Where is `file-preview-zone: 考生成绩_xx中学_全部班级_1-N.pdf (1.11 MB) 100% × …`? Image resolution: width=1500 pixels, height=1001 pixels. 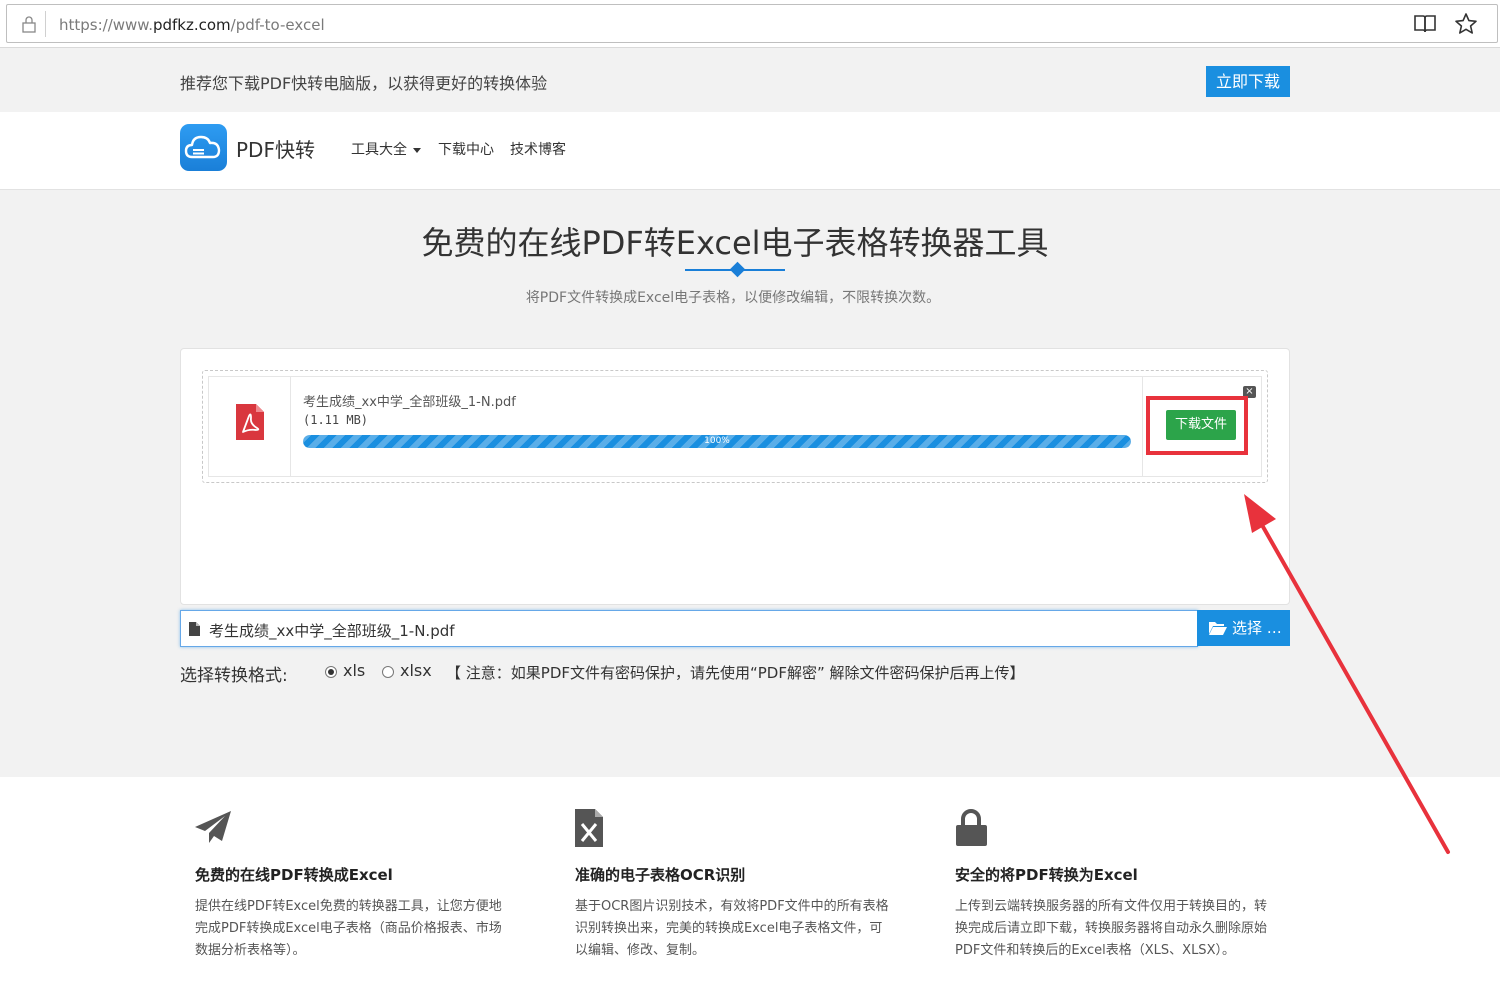
file-preview-zone: 考生成绩_xx中学_全部班级_1-N.pdf (1.11 MB) 100% × … is located at coordinates (735, 426).